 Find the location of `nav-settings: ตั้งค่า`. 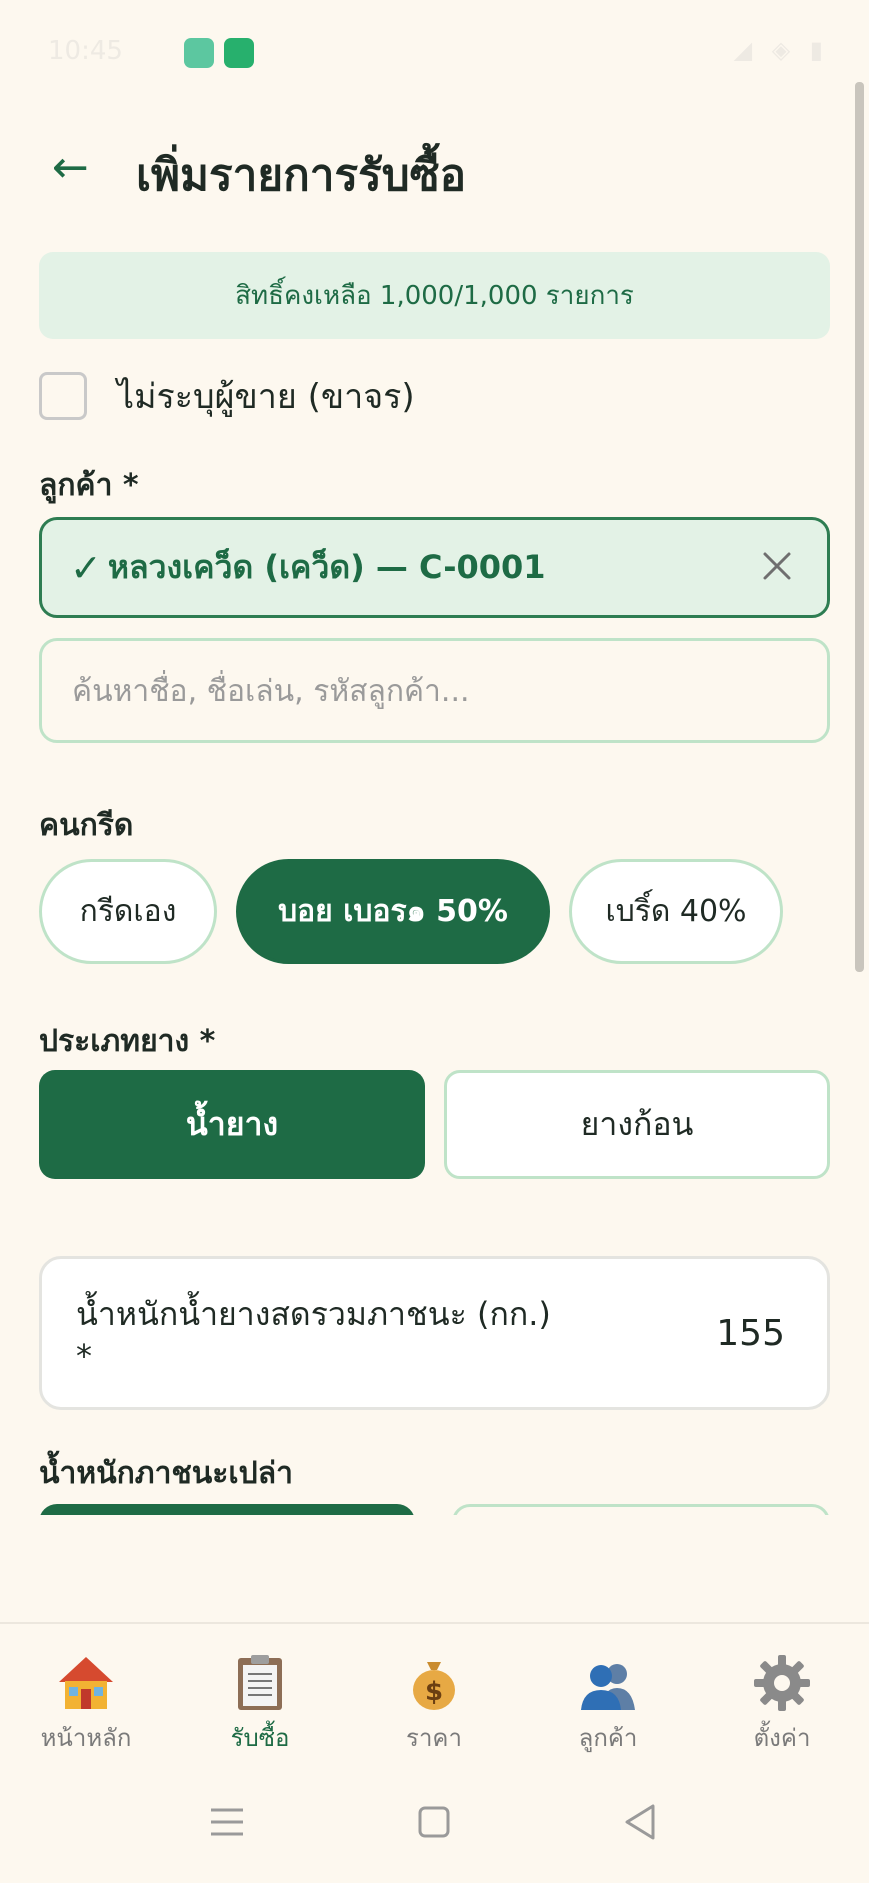

nav-settings: ตั้งค่า is located at coordinates (782, 1704).